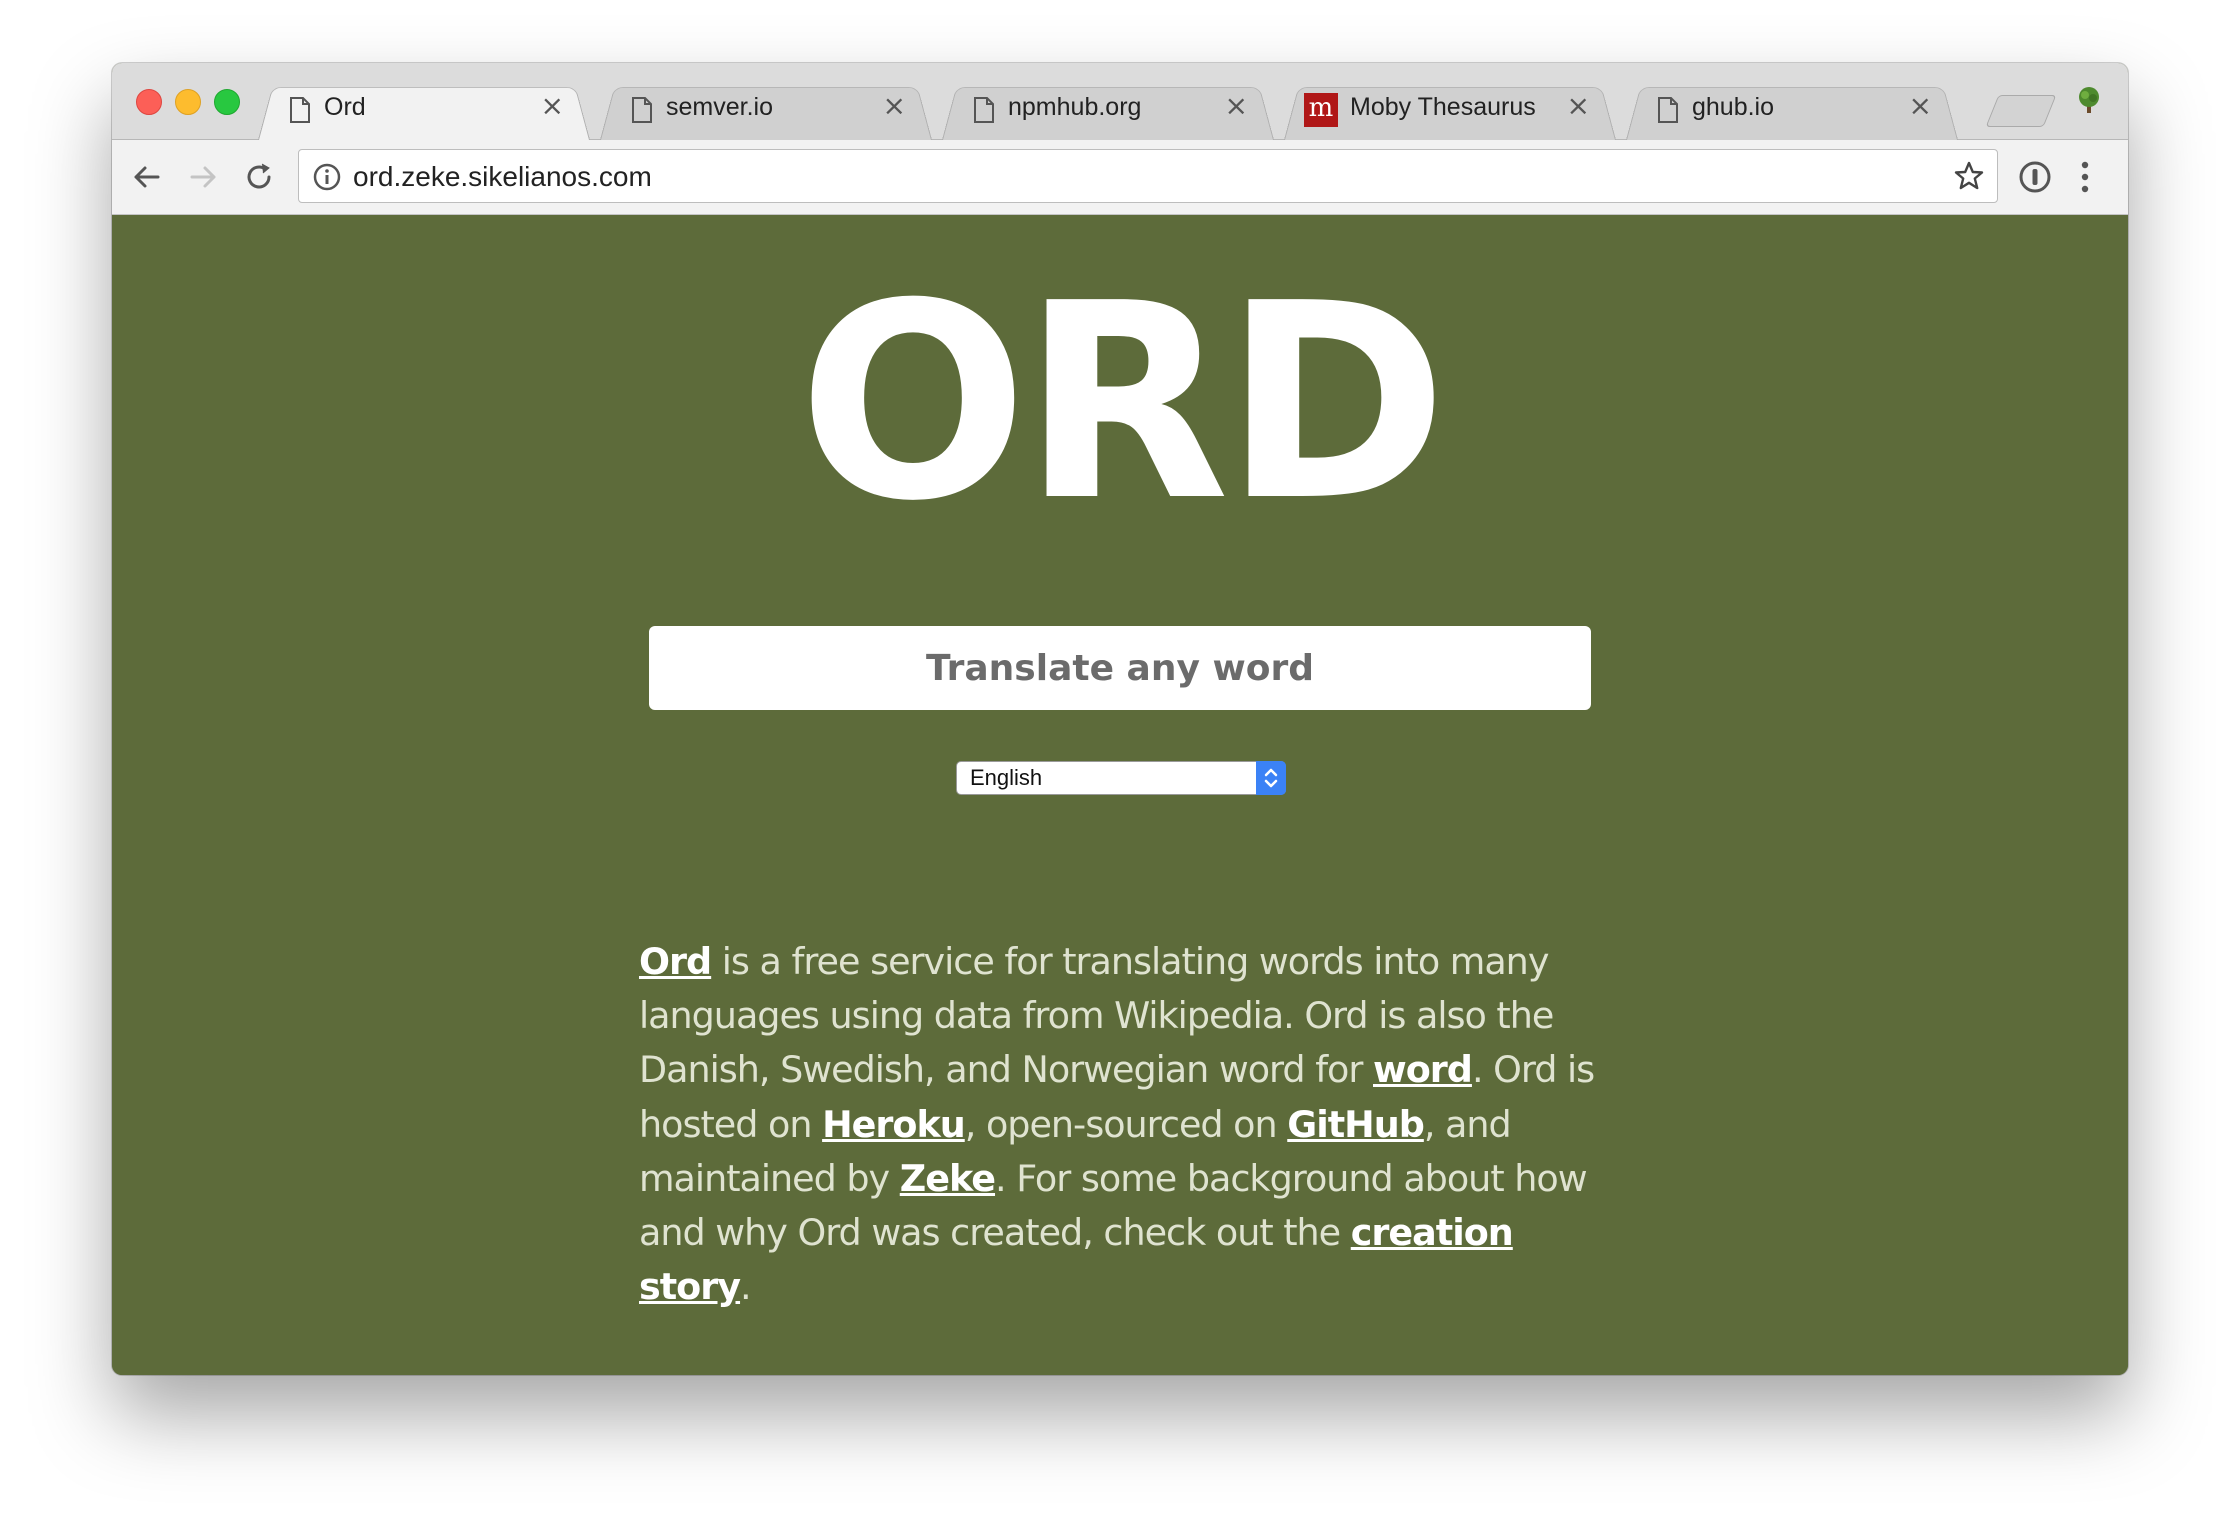  I want to click on close-window-button, so click(149, 102).